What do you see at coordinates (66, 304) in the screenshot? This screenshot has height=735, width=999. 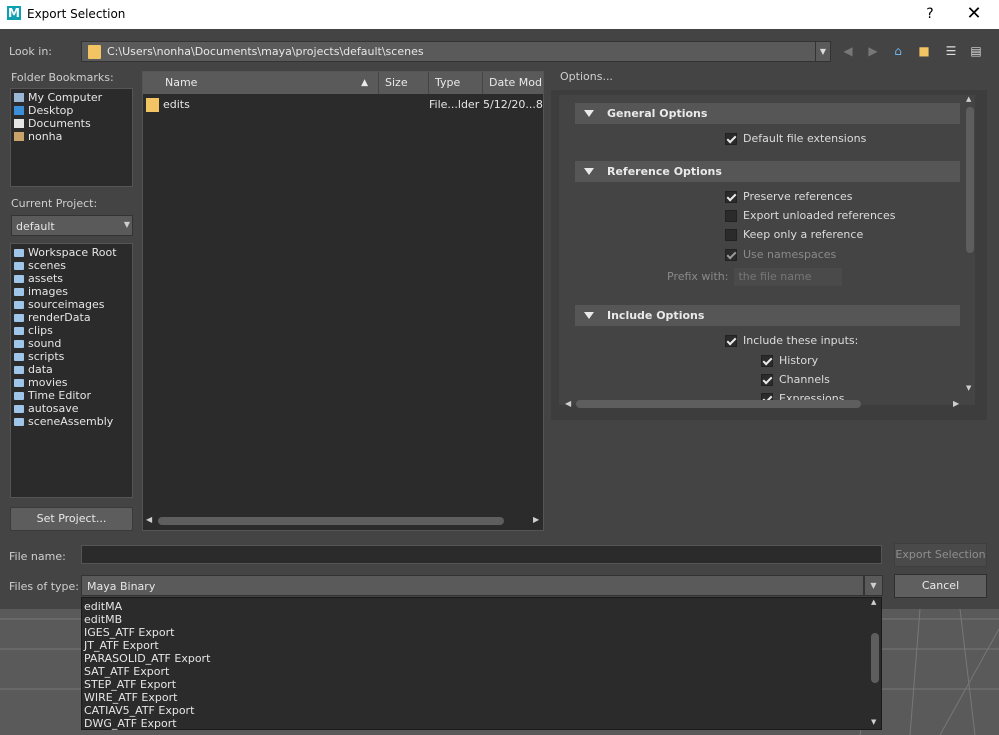 I see `tree-item-label: sourceimages` at bounding box center [66, 304].